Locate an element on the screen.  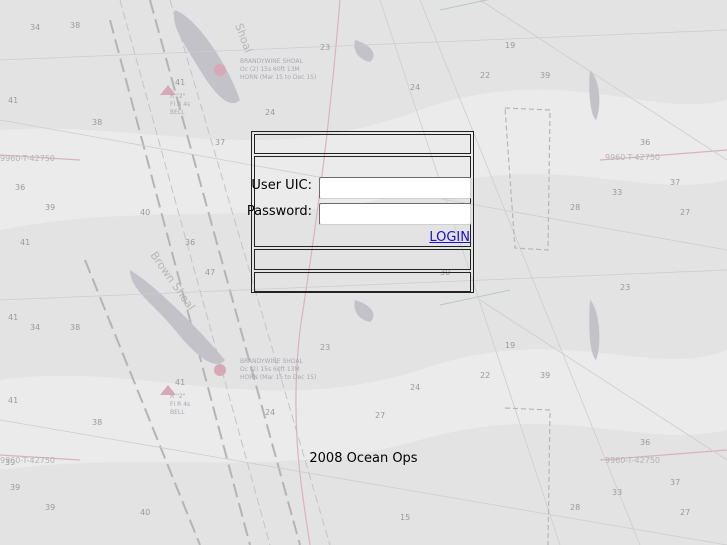
panel-header-row is located at coordinates (362, 144).